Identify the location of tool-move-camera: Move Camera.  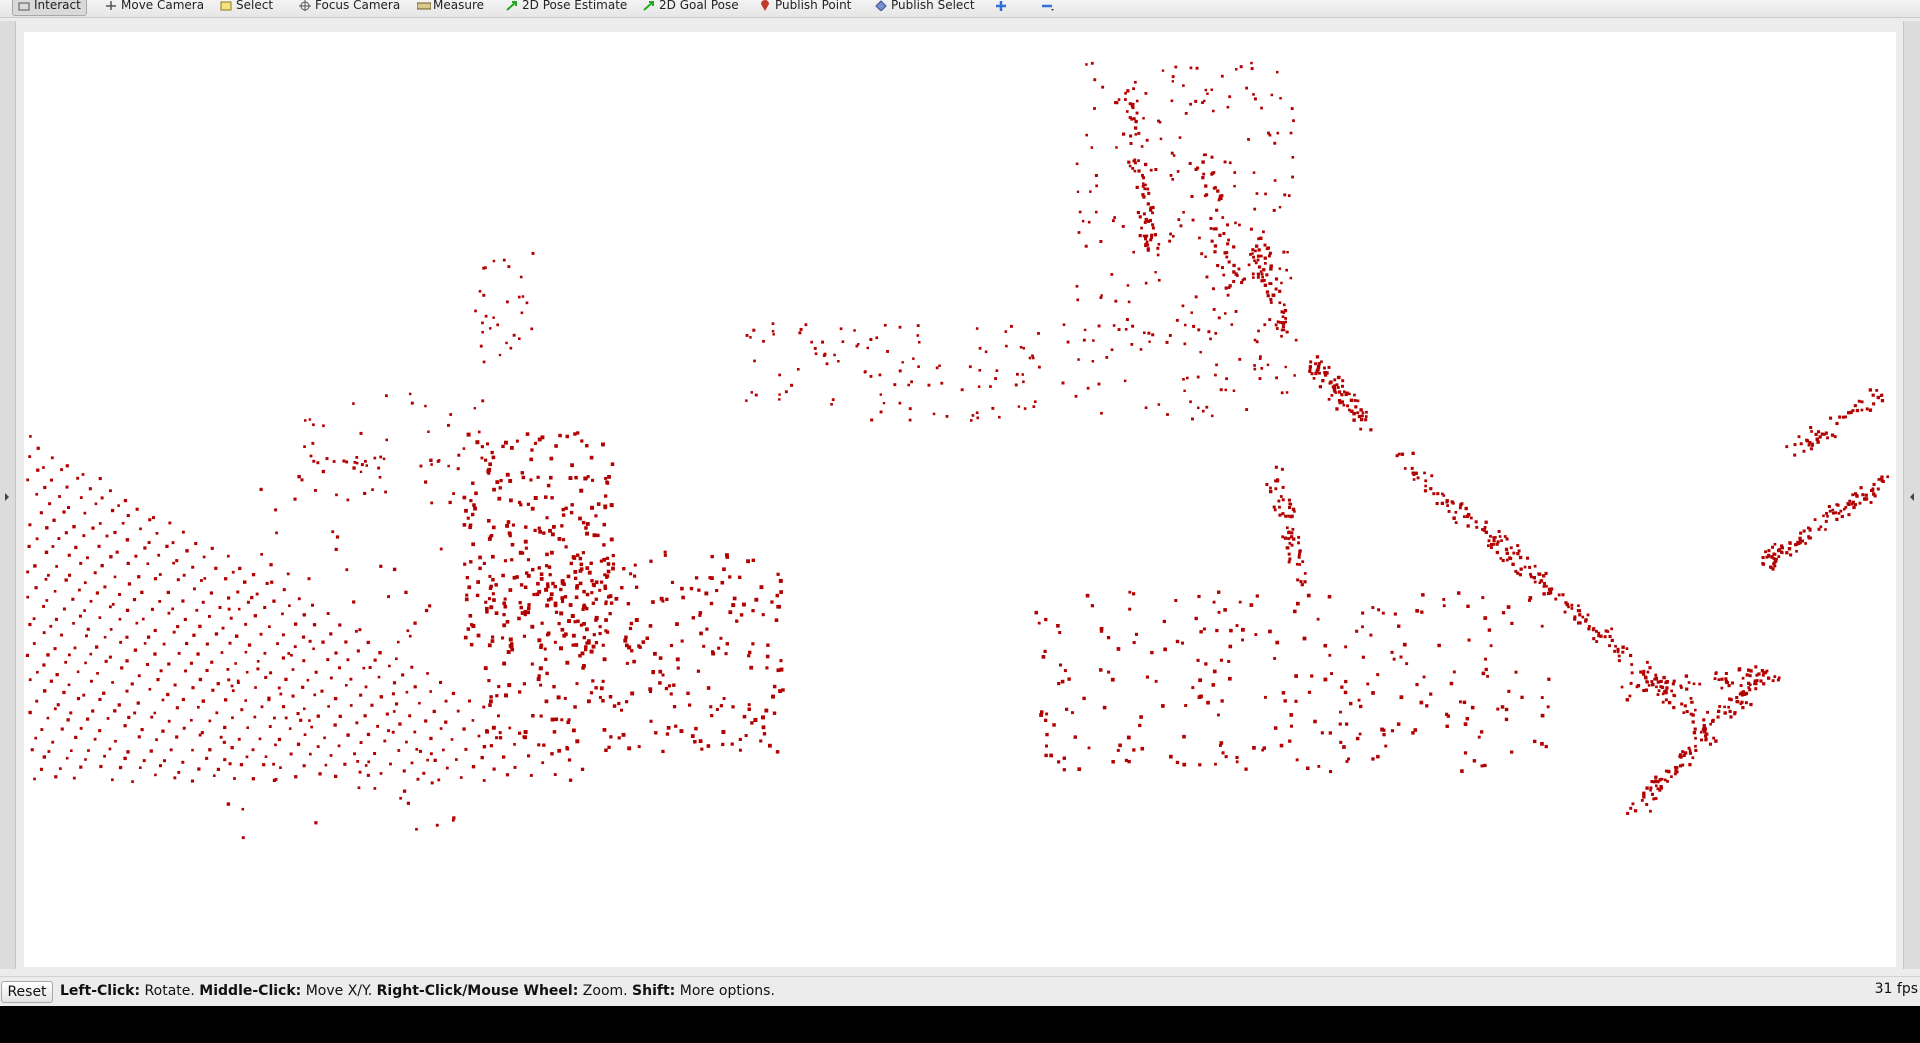
(154, 8).